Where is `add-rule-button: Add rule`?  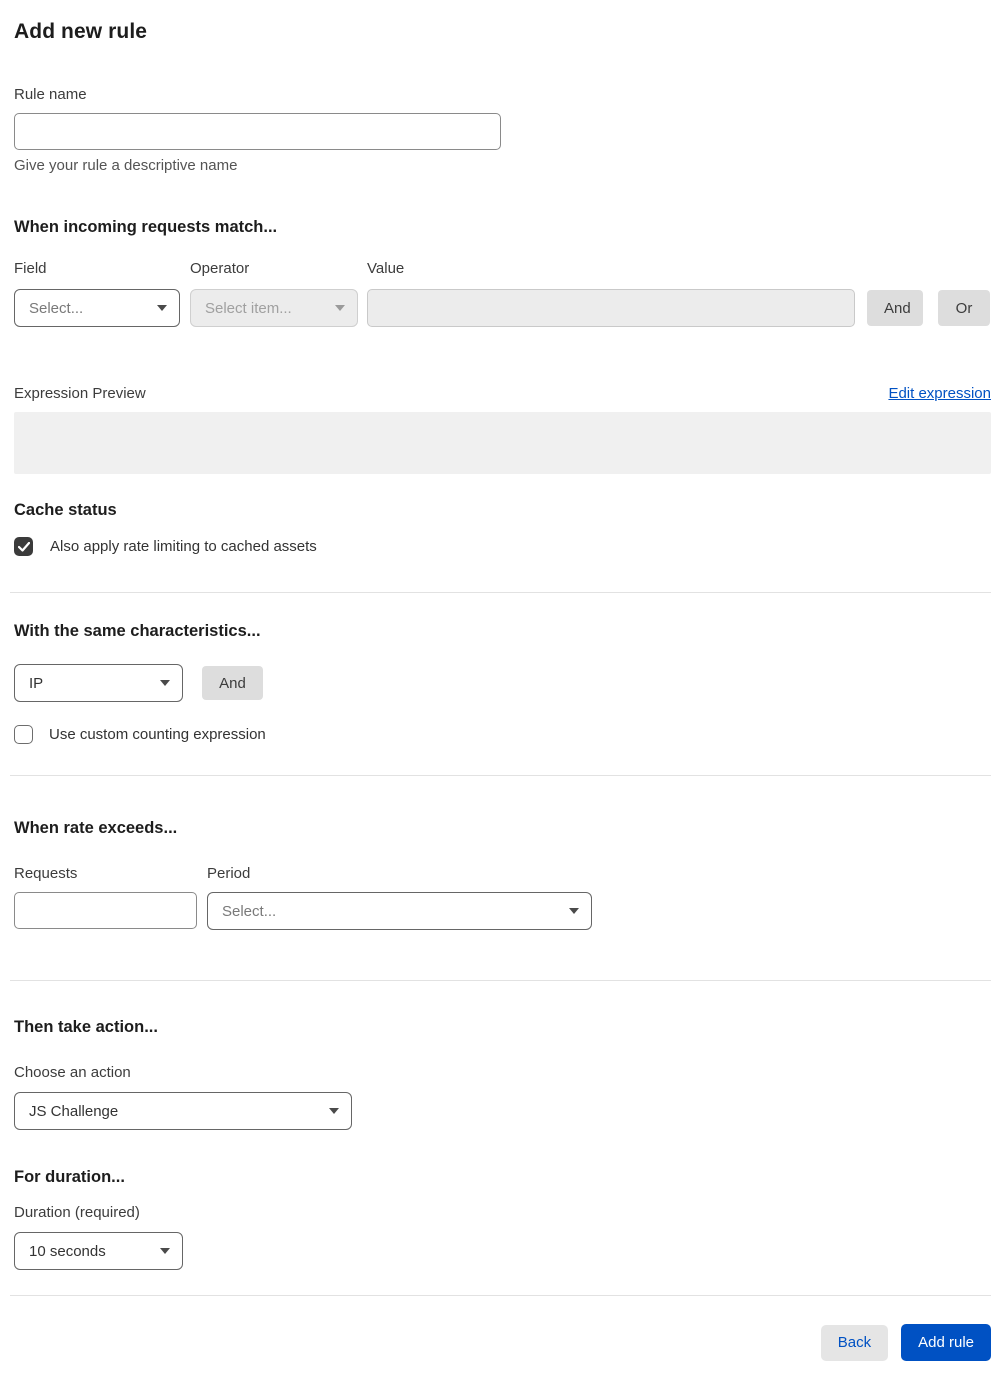
add-rule-button: Add rule is located at coordinates (946, 1342).